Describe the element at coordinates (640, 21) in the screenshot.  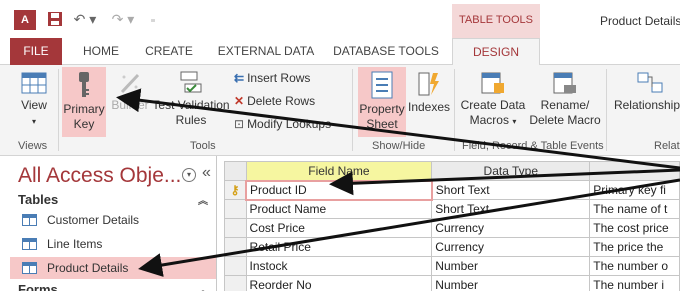
I see `window-title: Product Details` at that location.